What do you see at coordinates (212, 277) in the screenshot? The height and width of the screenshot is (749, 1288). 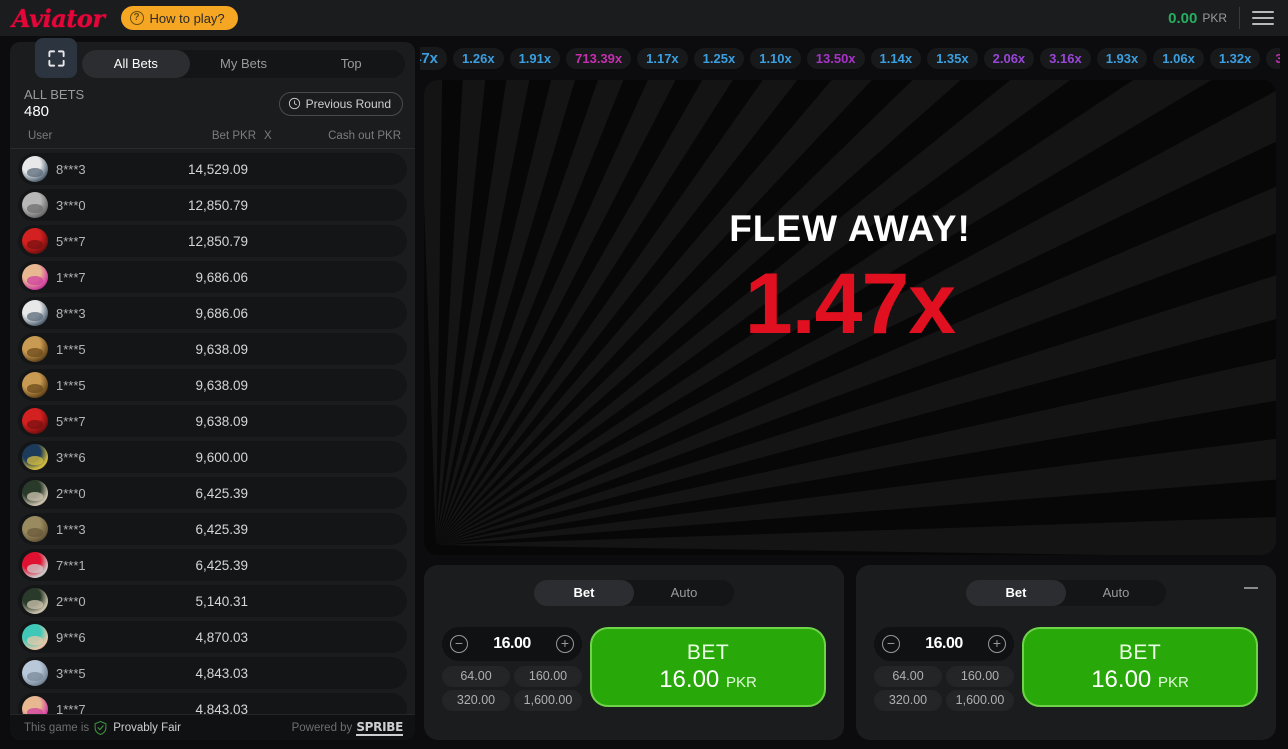 I see `table-row: 1***7 9,686.06` at bounding box center [212, 277].